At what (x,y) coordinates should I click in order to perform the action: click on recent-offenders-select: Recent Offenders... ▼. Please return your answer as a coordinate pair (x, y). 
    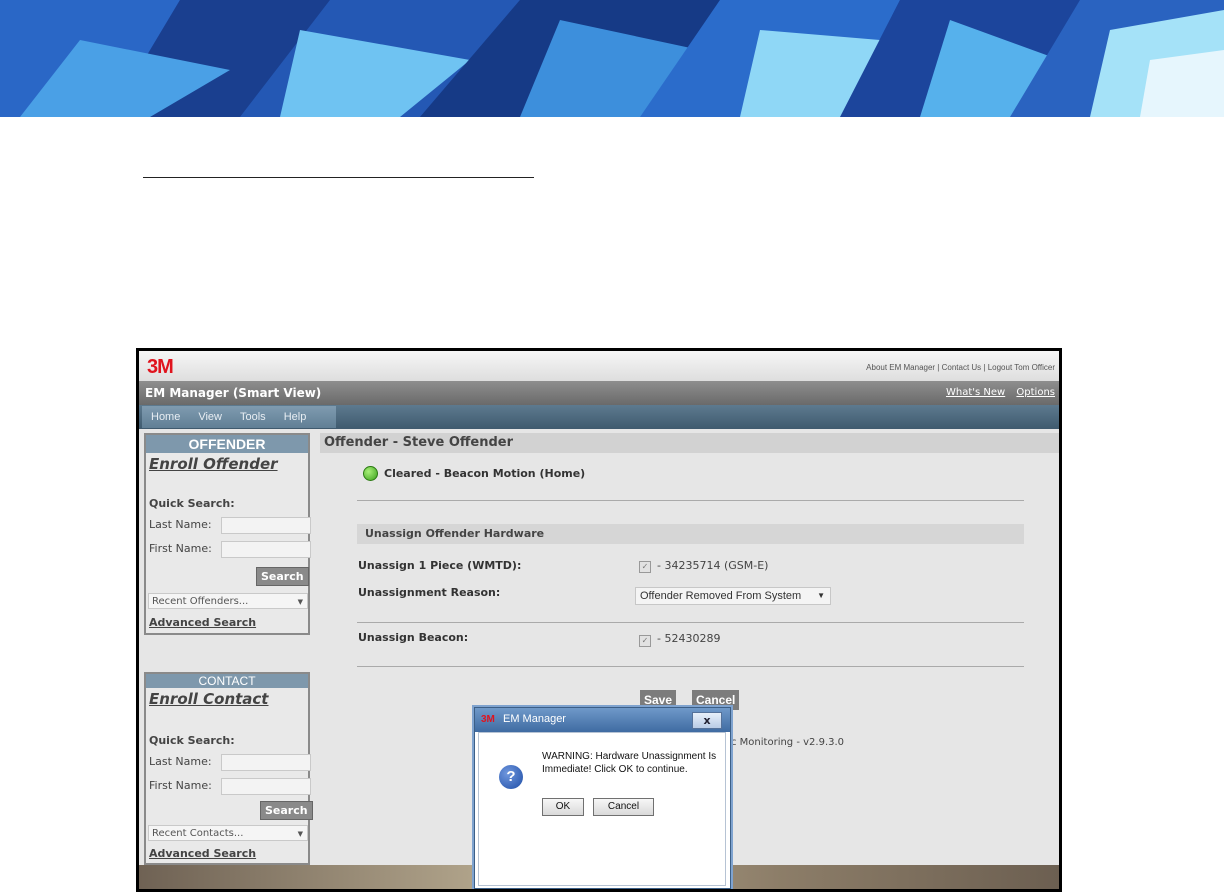
    Looking at the image, I should click on (228, 601).